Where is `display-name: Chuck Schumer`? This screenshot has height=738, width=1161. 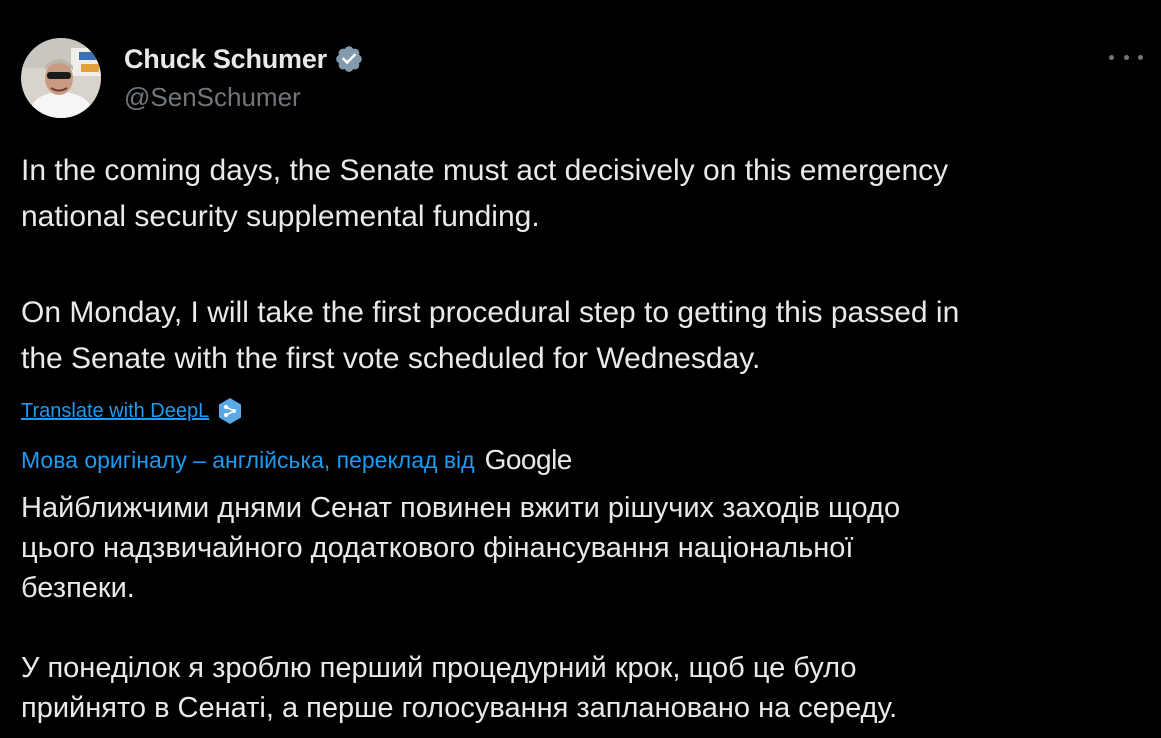 display-name: Chuck Schumer is located at coordinates (225, 59).